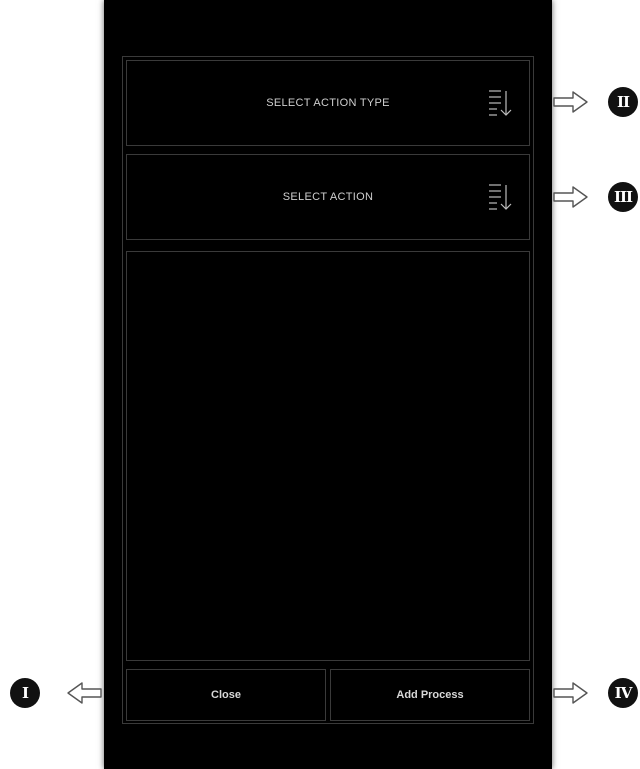  Describe the element at coordinates (84, 693) in the screenshot. I see `left-arrow-icon` at that location.